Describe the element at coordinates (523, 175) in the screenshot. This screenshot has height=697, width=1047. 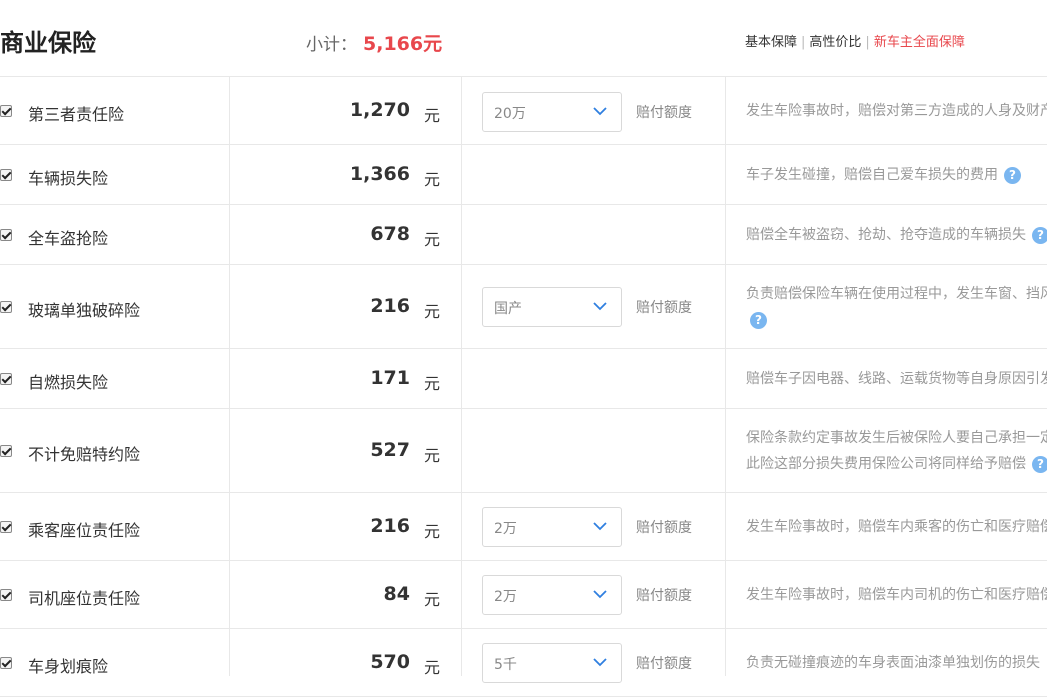
I see `table-row: 车辆损失险 1,366 元 车子发生碰撞，赔偿自己爱车损失的费用?` at that location.